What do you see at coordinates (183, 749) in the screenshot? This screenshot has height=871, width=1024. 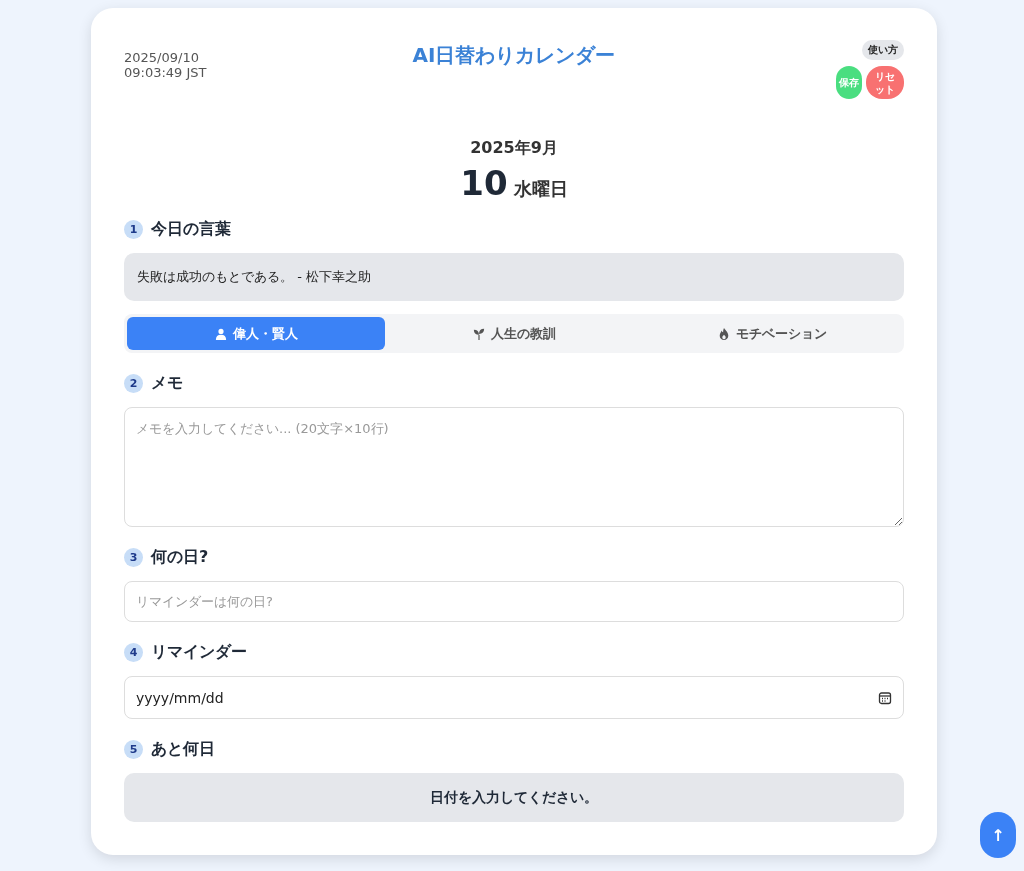 I see `section-title: あと何日` at bounding box center [183, 749].